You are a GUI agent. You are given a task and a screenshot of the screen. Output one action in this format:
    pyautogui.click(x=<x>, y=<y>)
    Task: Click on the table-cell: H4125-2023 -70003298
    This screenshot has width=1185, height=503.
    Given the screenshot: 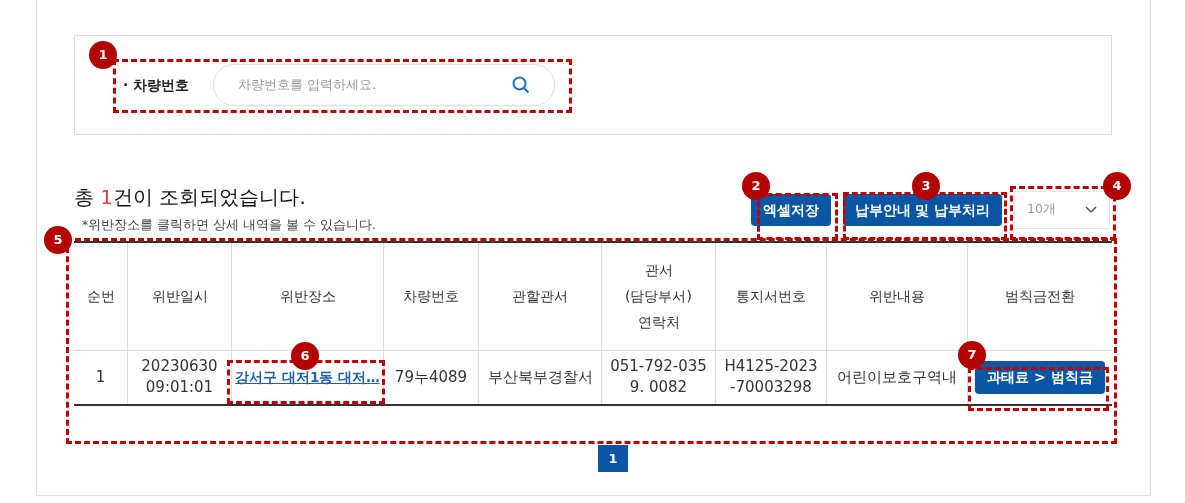 What is the action you would take?
    pyautogui.click(x=771, y=377)
    